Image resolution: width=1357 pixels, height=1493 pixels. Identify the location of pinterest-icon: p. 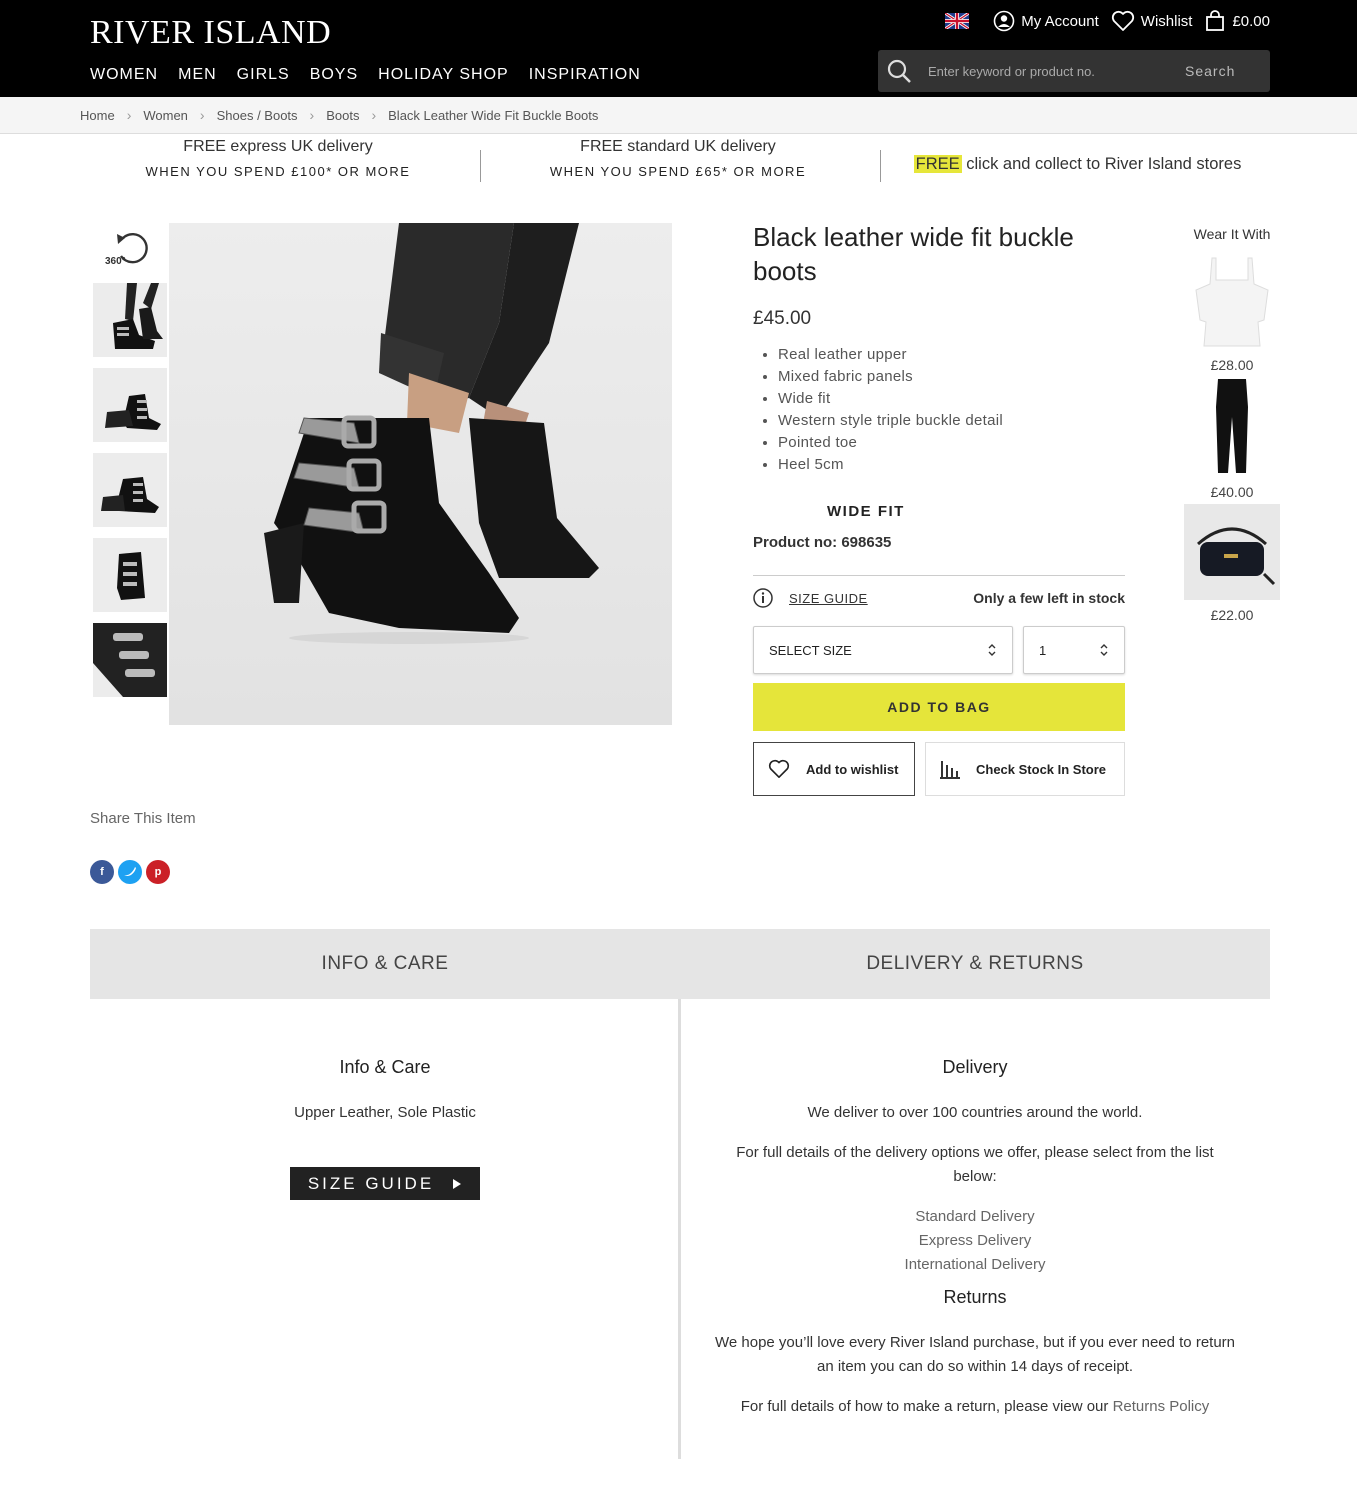
(158, 872).